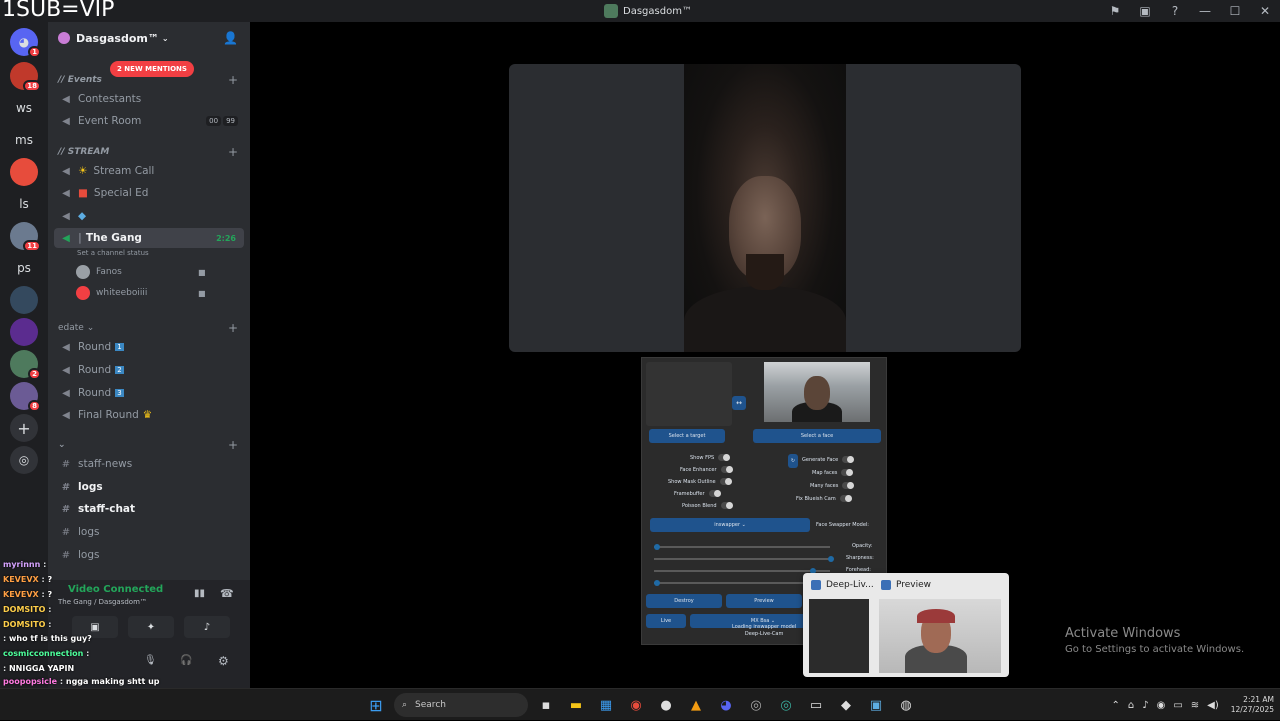 The height and width of the screenshot is (721, 1280). Describe the element at coordinates (1131, 705) in the screenshot. I see `network-icon: ⌂` at that location.